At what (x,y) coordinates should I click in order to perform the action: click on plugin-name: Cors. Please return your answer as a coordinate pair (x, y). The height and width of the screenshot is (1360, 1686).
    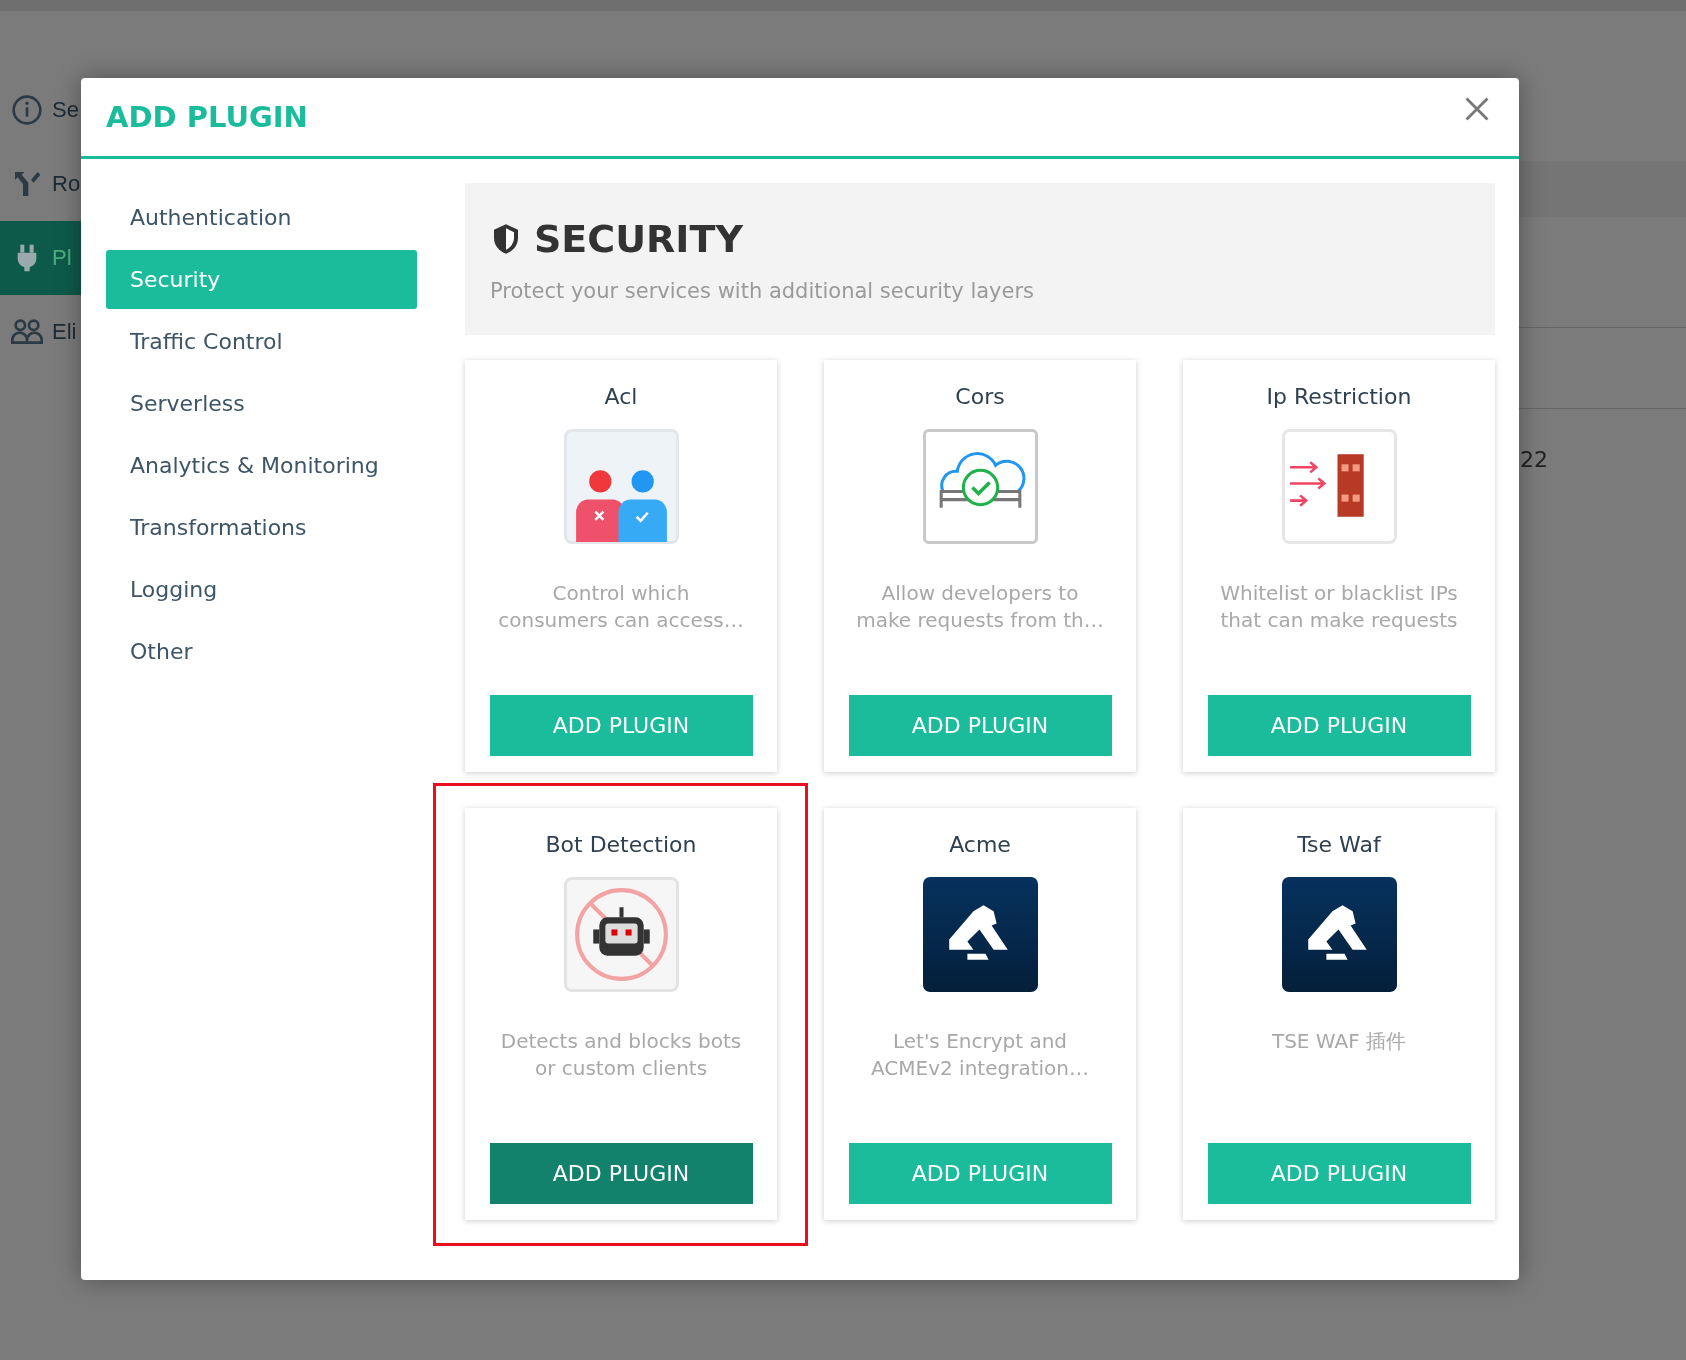
    Looking at the image, I should click on (980, 396).